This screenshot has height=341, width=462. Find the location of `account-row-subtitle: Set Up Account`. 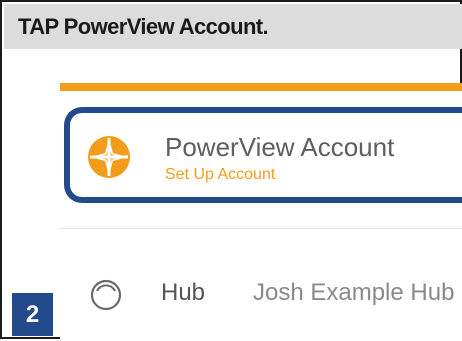

account-row-subtitle: Set Up Account is located at coordinates (220, 174).